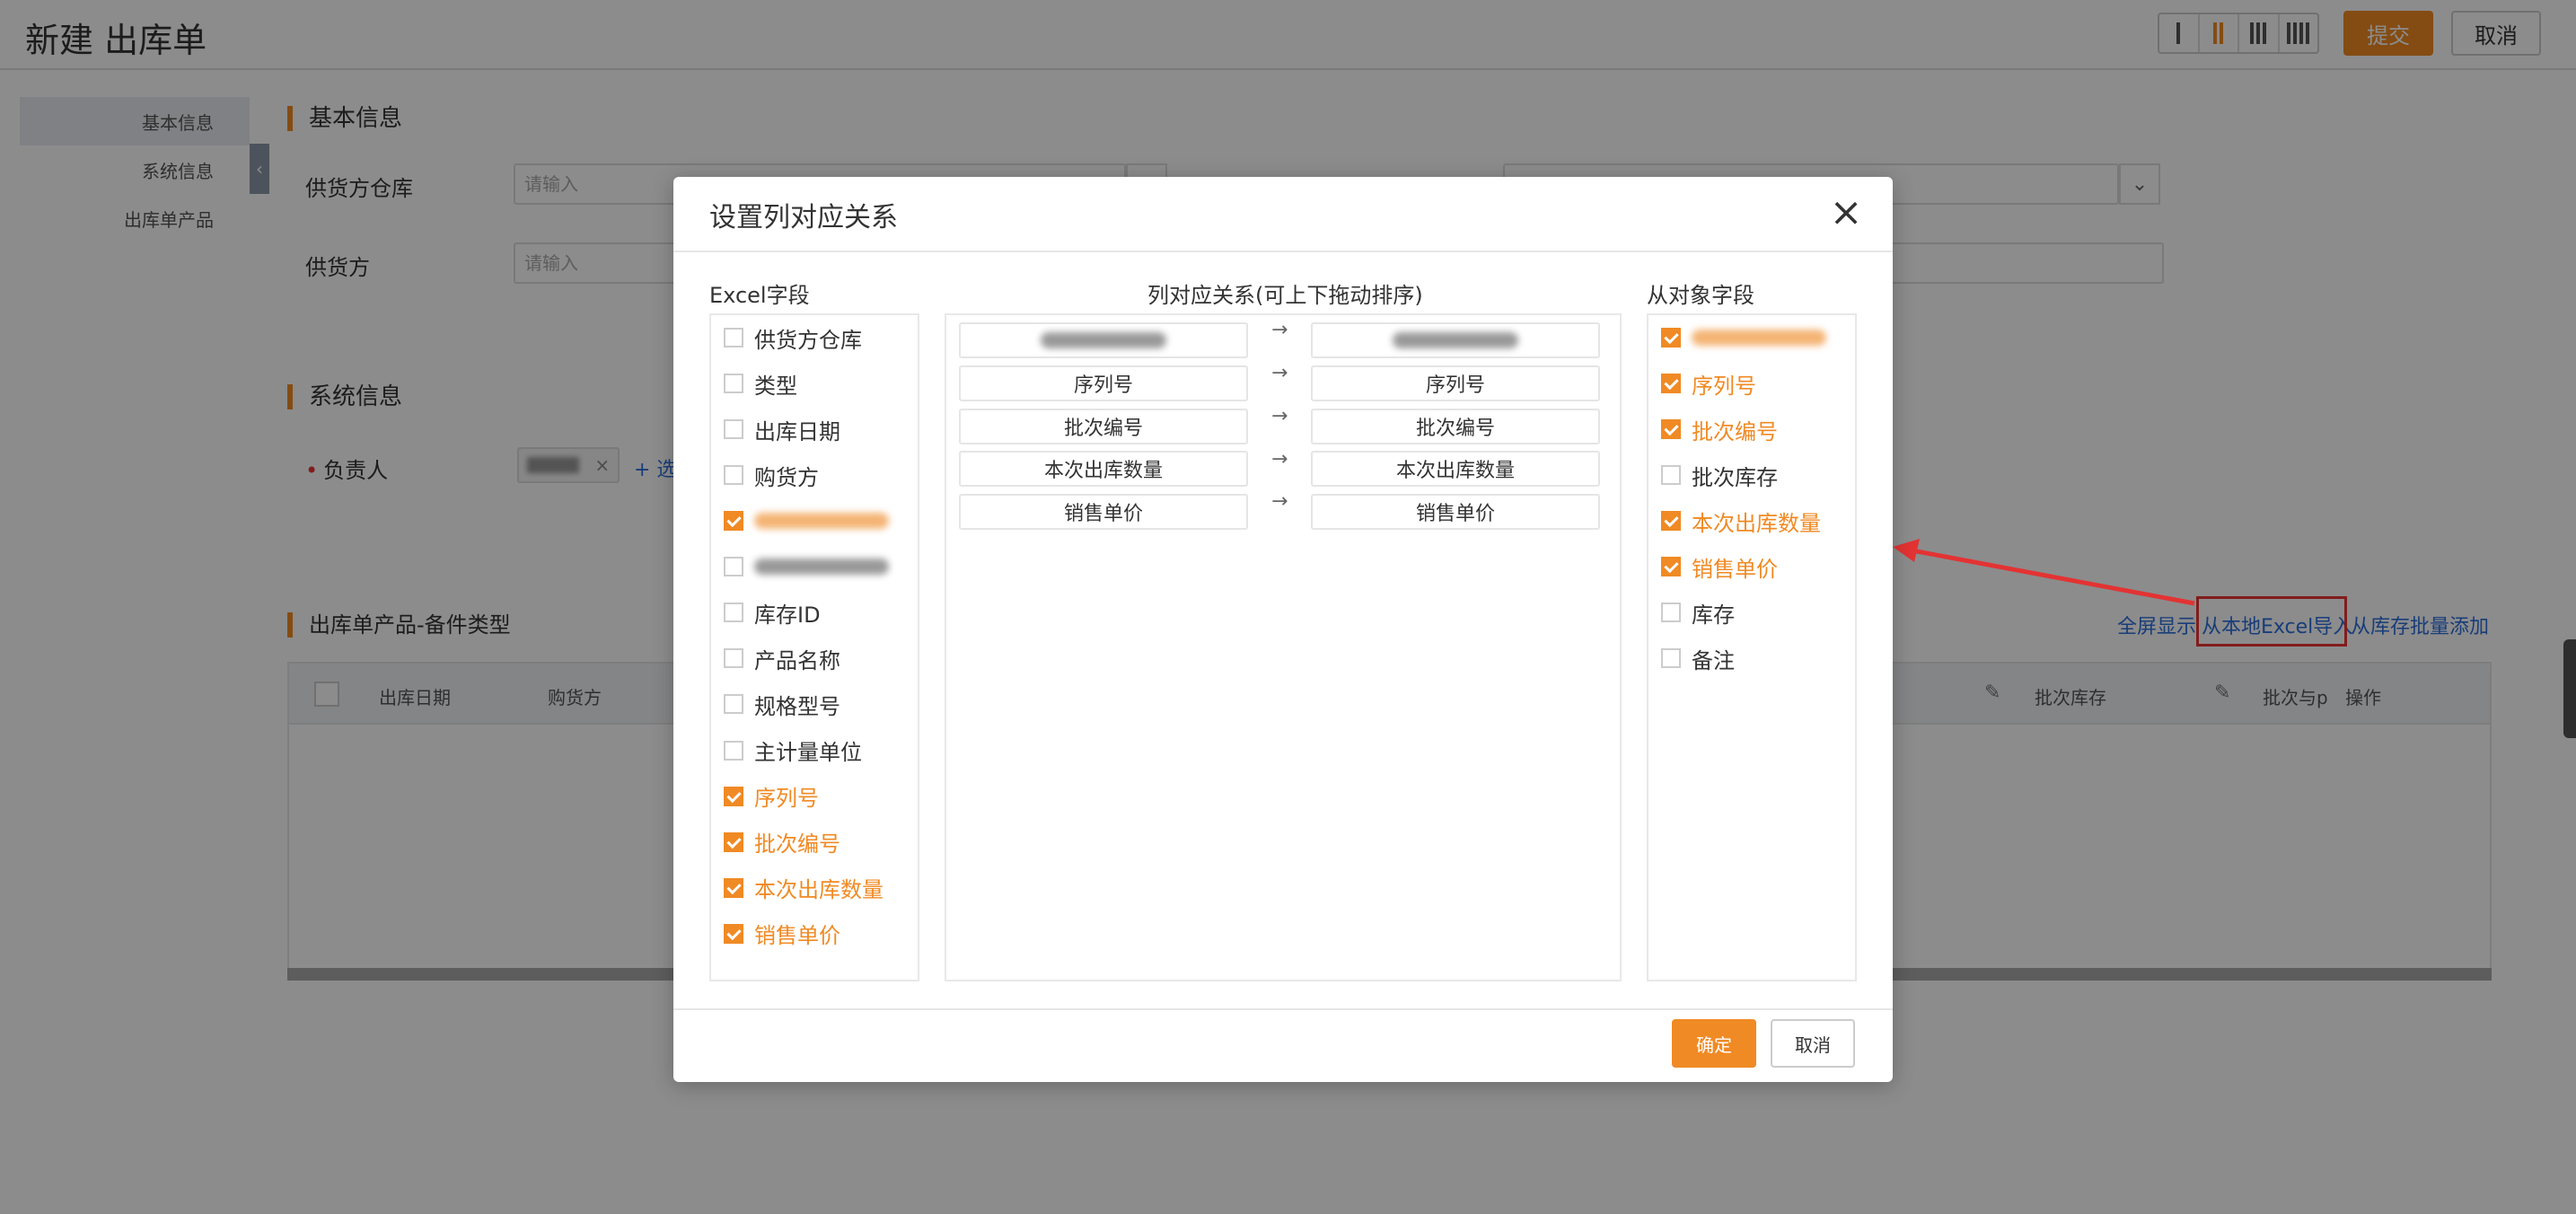 This screenshot has width=2576, height=1214. I want to click on close-icon: ×, so click(1846, 213).